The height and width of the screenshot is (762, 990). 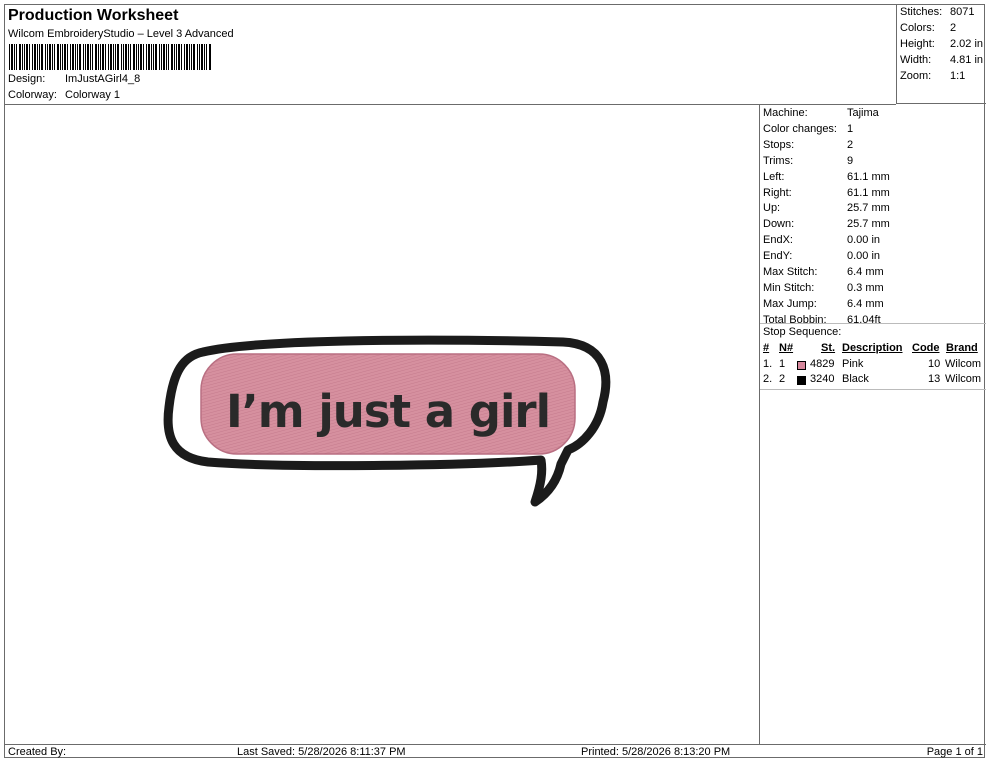 I want to click on machine-info-row: Max Jump: 6.4 mm, so click(x=823, y=305).